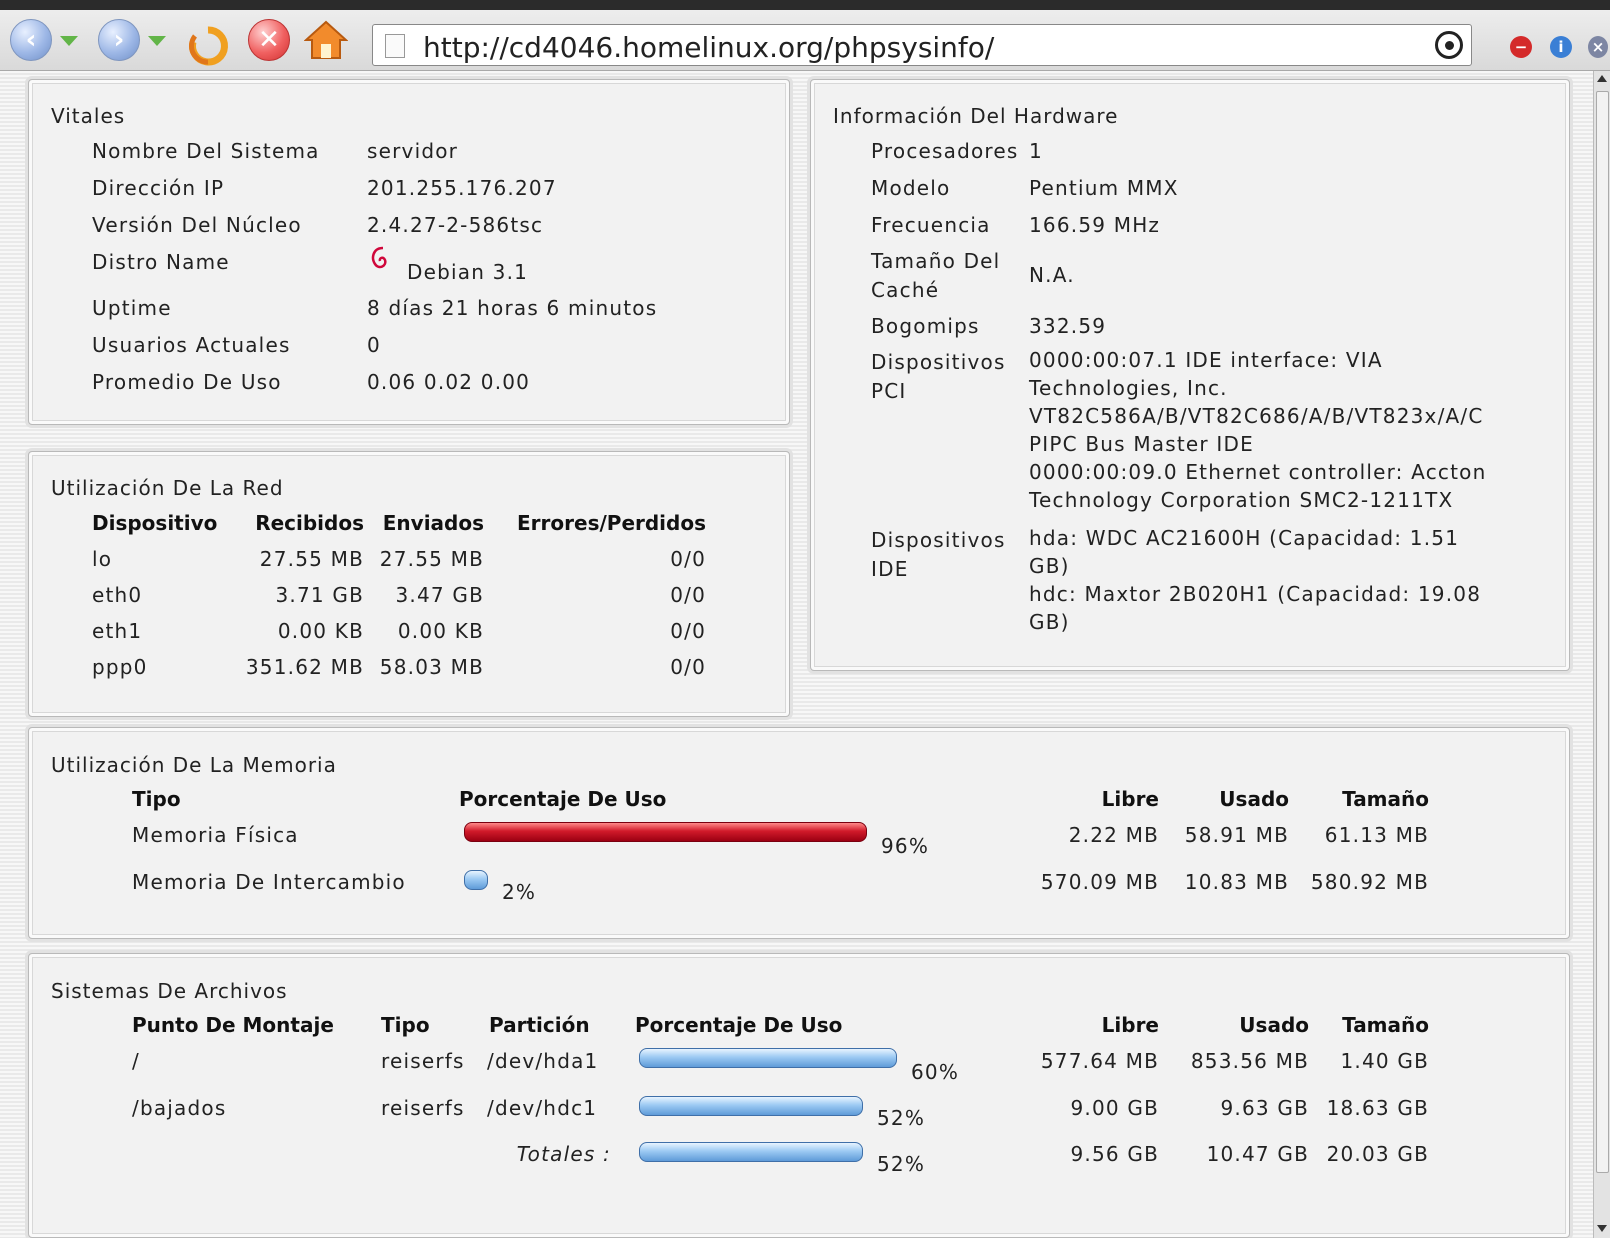 The width and height of the screenshot is (1610, 1238). I want to click on reload-icon, so click(208, 46).